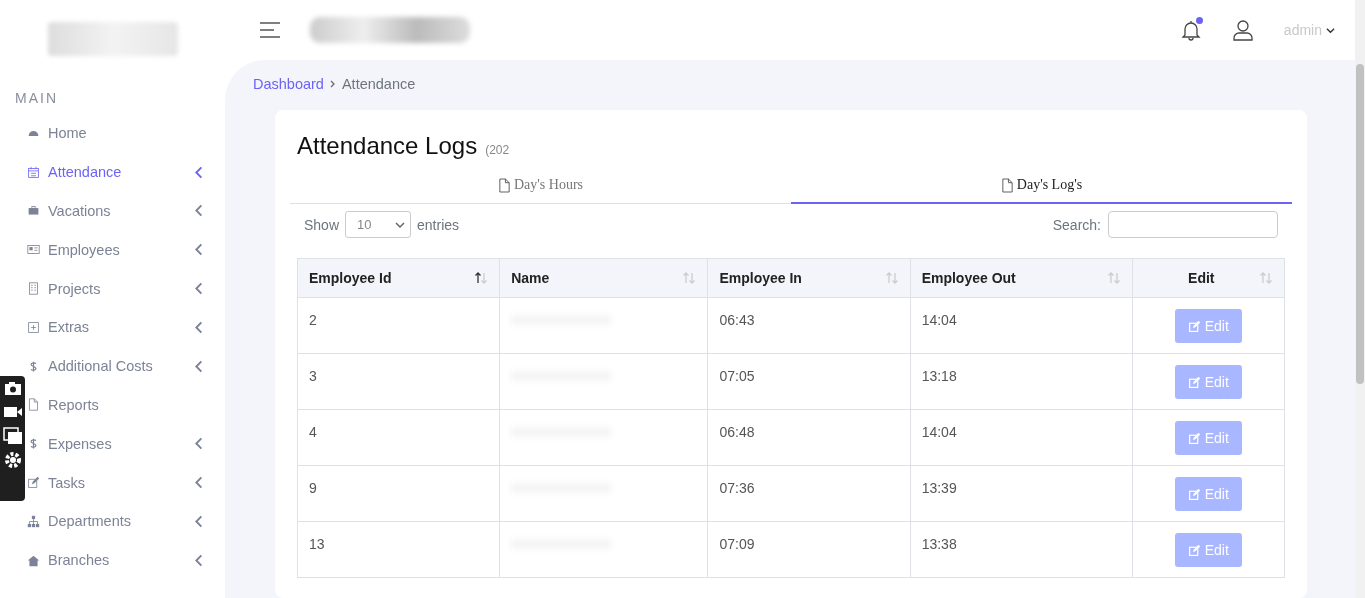 This screenshot has width=1365, height=598. Describe the element at coordinates (126, 172) in the screenshot. I see `sidebar-item: Attendance` at that location.